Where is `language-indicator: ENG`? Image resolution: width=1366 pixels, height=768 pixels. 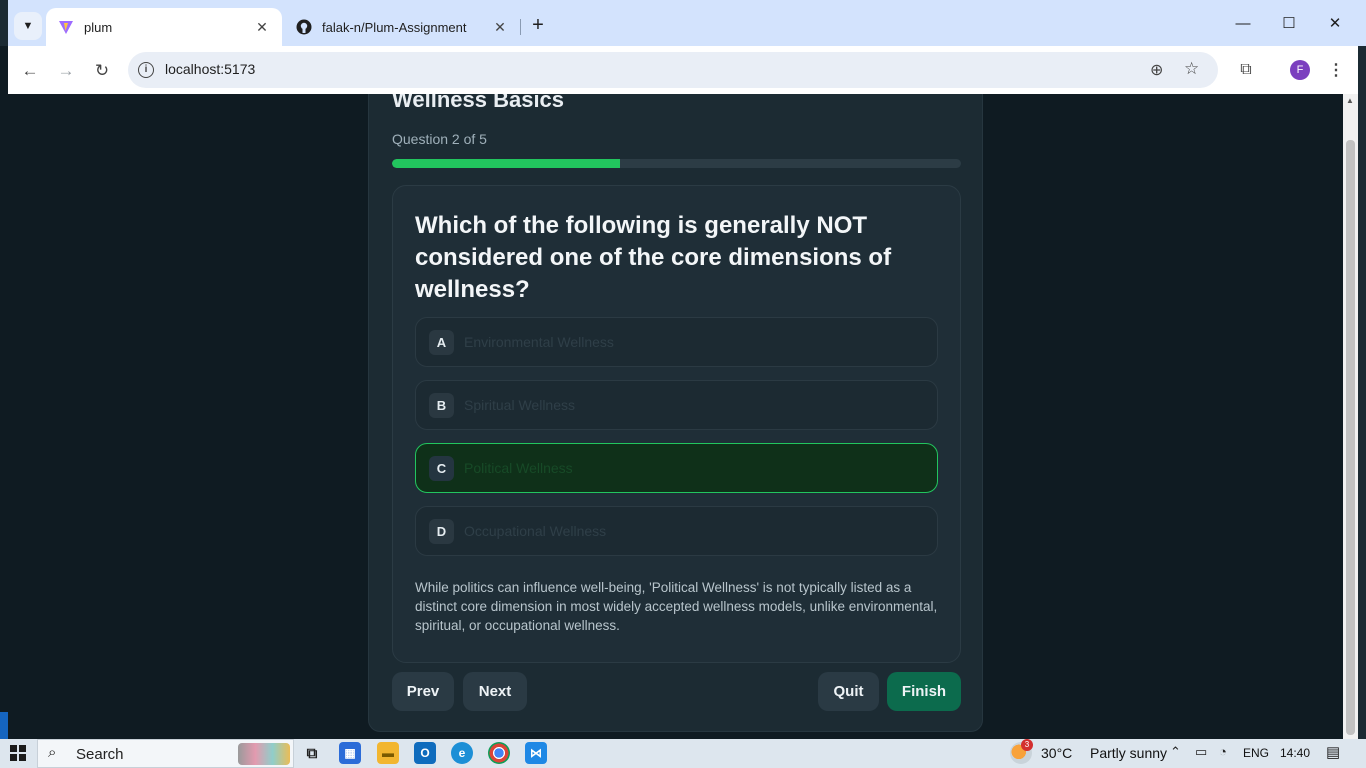
language-indicator: ENG is located at coordinates (1256, 753).